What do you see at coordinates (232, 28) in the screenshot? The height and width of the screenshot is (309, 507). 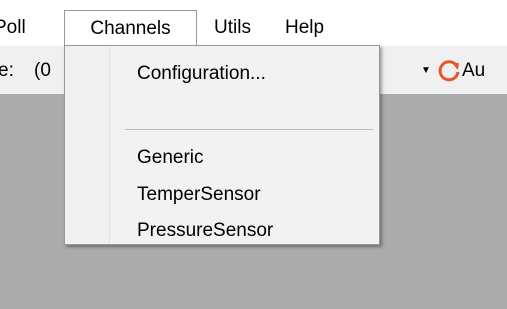 I see `menu-utils: Utils` at bounding box center [232, 28].